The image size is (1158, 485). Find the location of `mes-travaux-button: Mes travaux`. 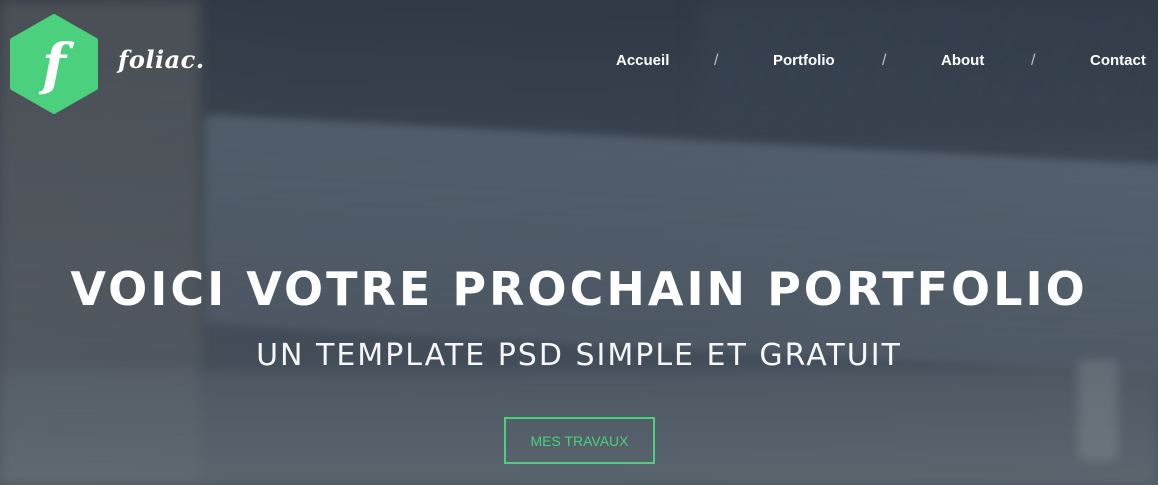

mes-travaux-button: Mes travaux is located at coordinates (579, 440).